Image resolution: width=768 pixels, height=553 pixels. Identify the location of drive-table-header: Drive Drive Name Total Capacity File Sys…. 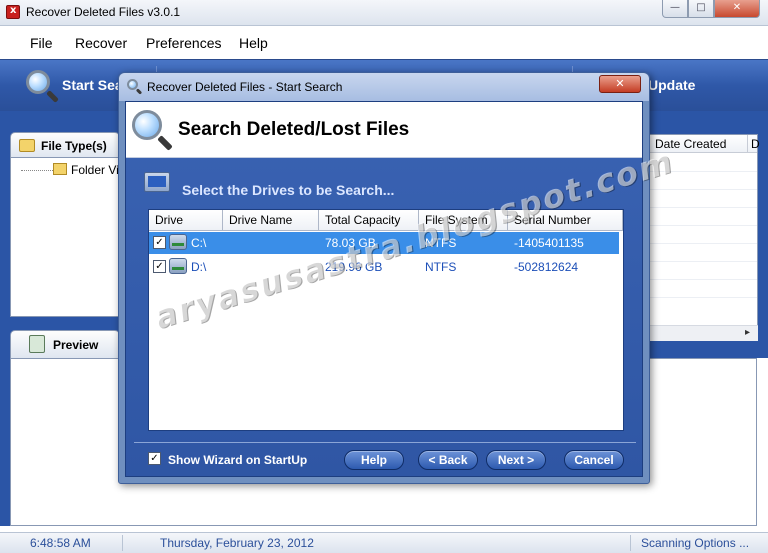
(386, 220).